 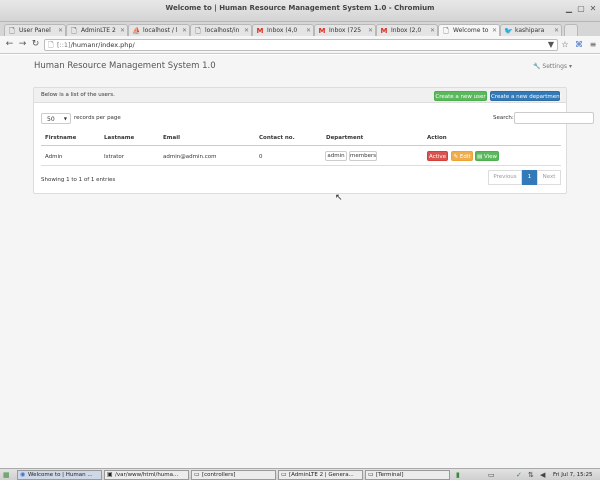 I want to click on column-header-lastname: Lastname, so click(x=119, y=138).